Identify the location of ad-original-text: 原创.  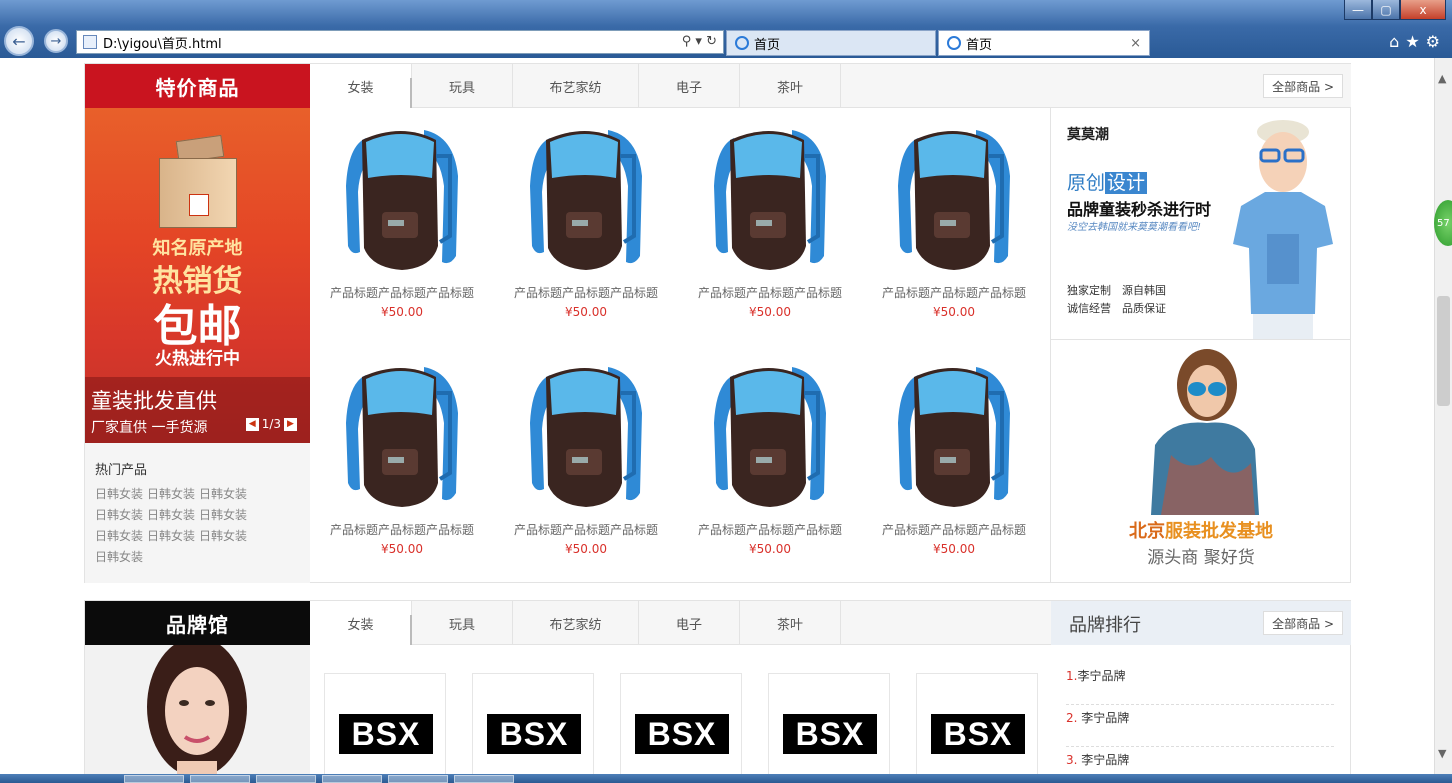
(1086, 183).